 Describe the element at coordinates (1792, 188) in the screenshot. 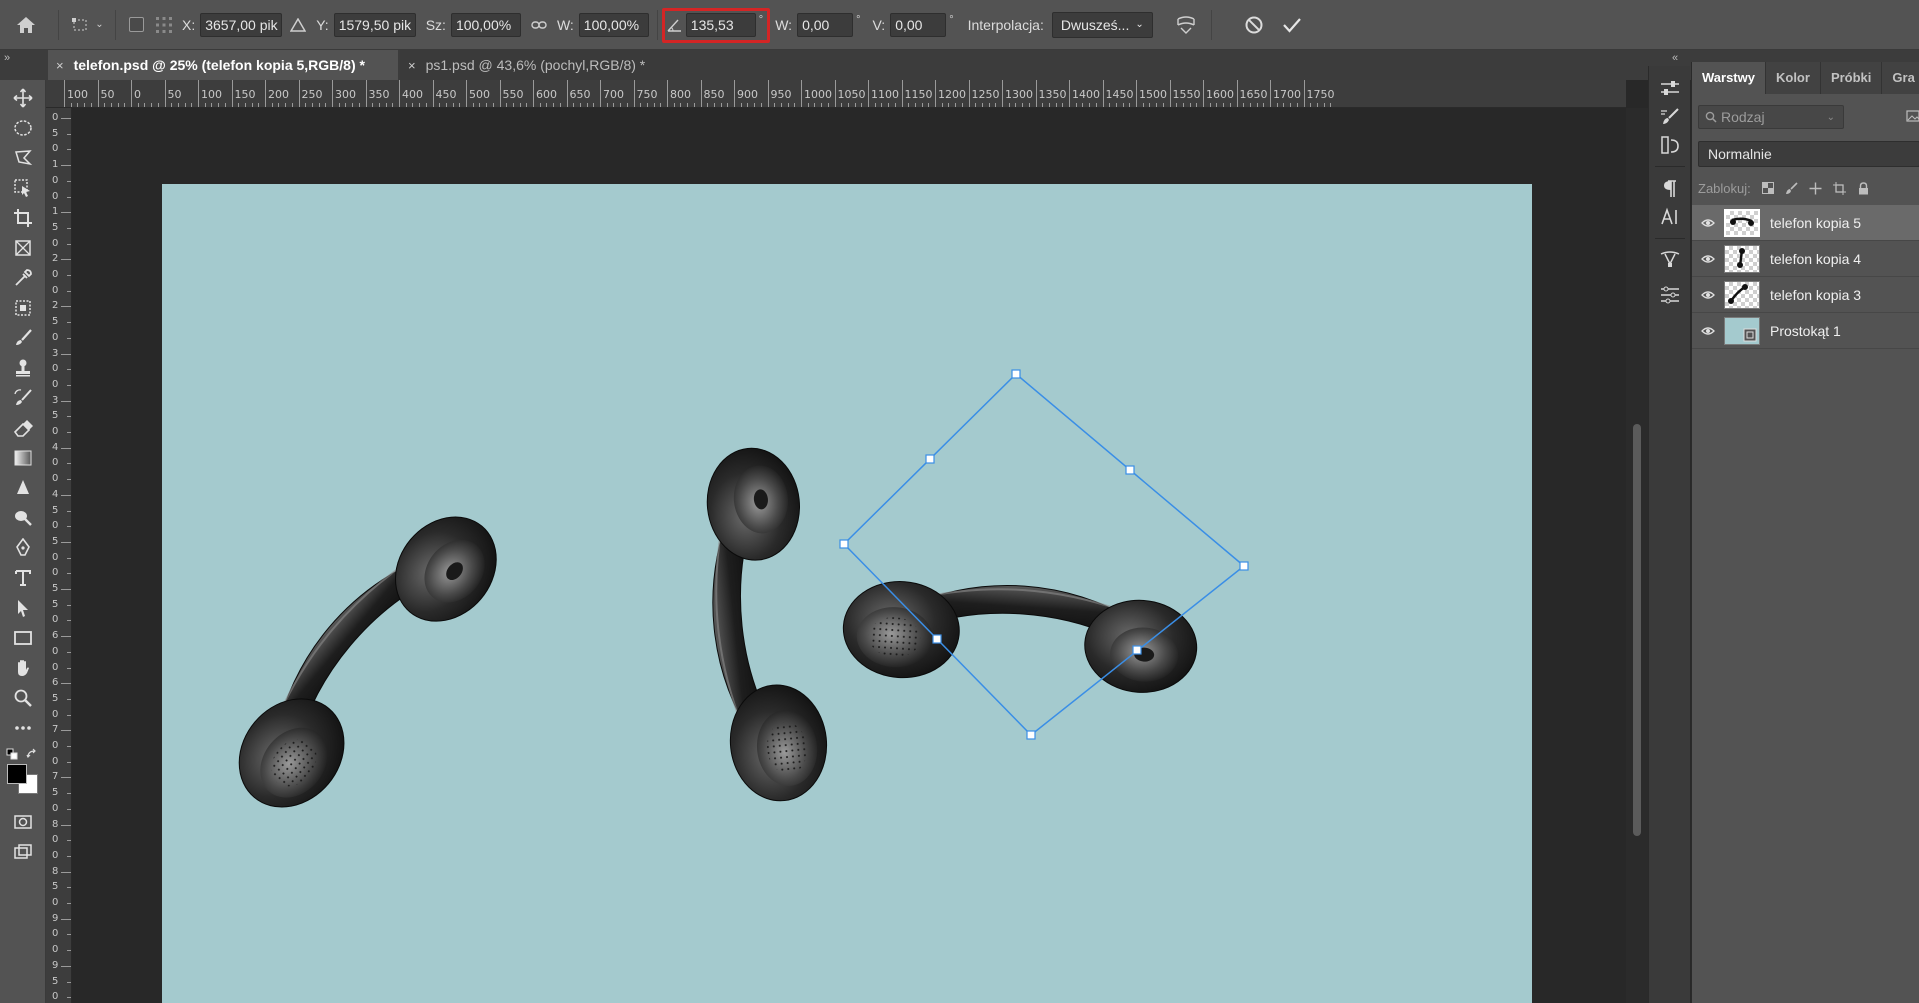

I see `lock-pixels-button` at that location.